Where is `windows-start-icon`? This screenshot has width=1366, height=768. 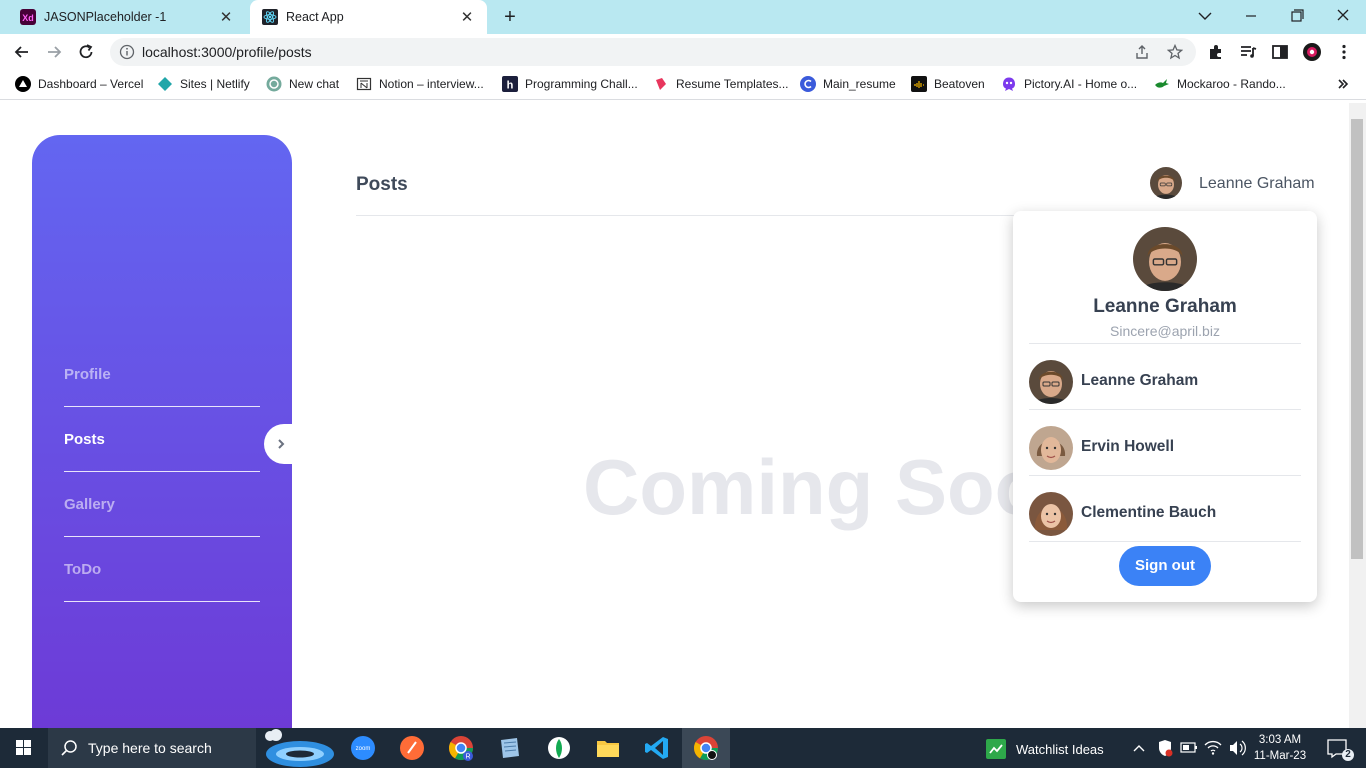
windows-start-icon is located at coordinates (24, 748).